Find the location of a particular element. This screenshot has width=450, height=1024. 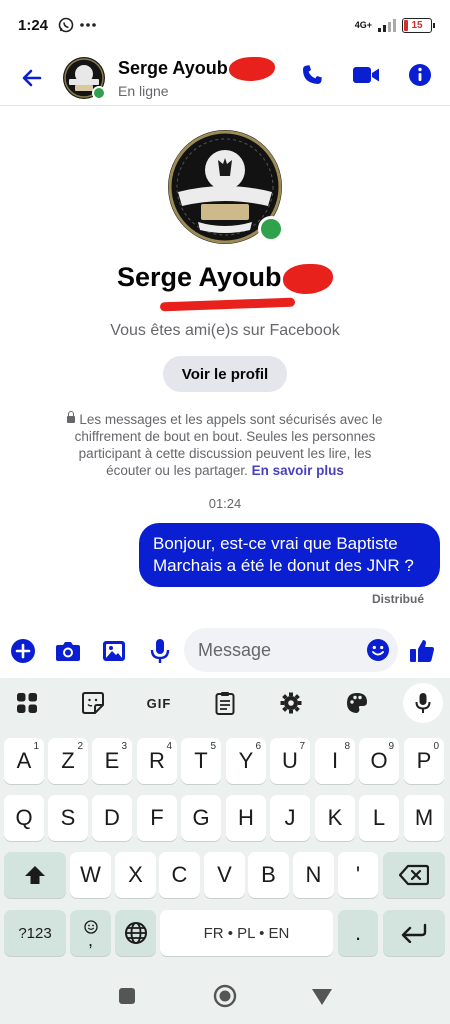

info-button is located at coordinates (420, 77).